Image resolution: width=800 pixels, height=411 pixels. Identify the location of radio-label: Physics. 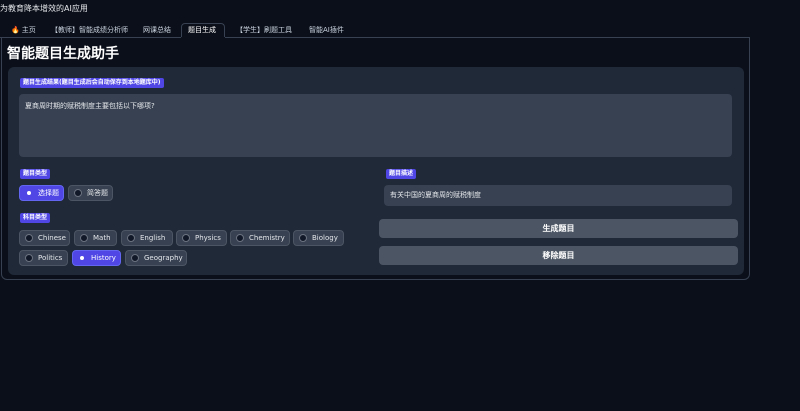
(208, 238).